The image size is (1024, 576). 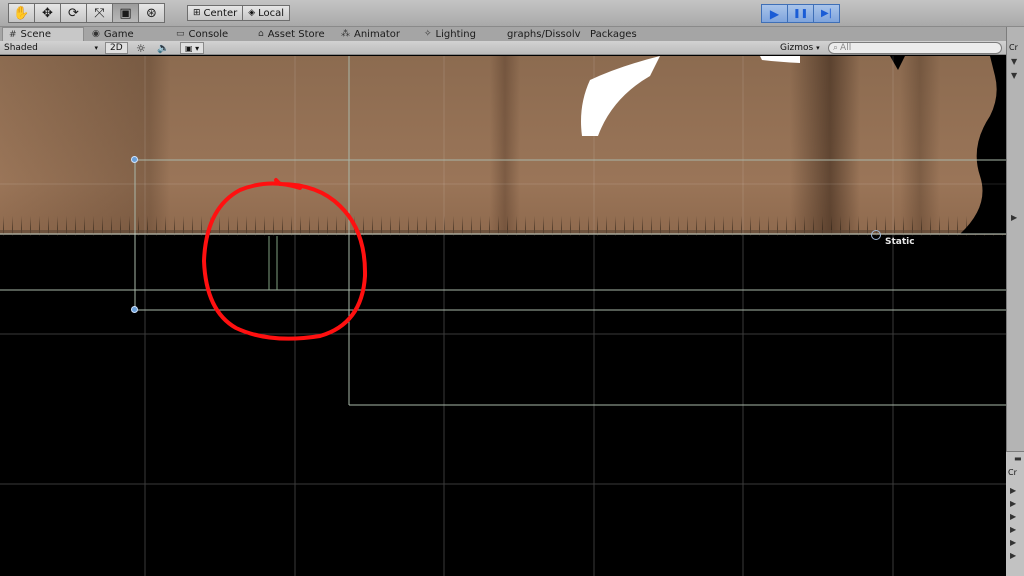 What do you see at coordinates (52, 48) in the screenshot?
I see `draw-mode-dropdown: Shaded ▾` at bounding box center [52, 48].